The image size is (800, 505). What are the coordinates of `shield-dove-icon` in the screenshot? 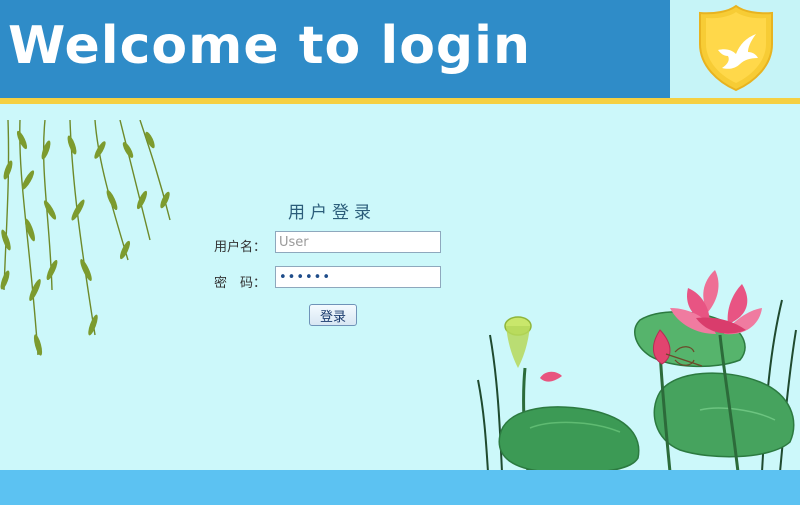 It's located at (736, 48).